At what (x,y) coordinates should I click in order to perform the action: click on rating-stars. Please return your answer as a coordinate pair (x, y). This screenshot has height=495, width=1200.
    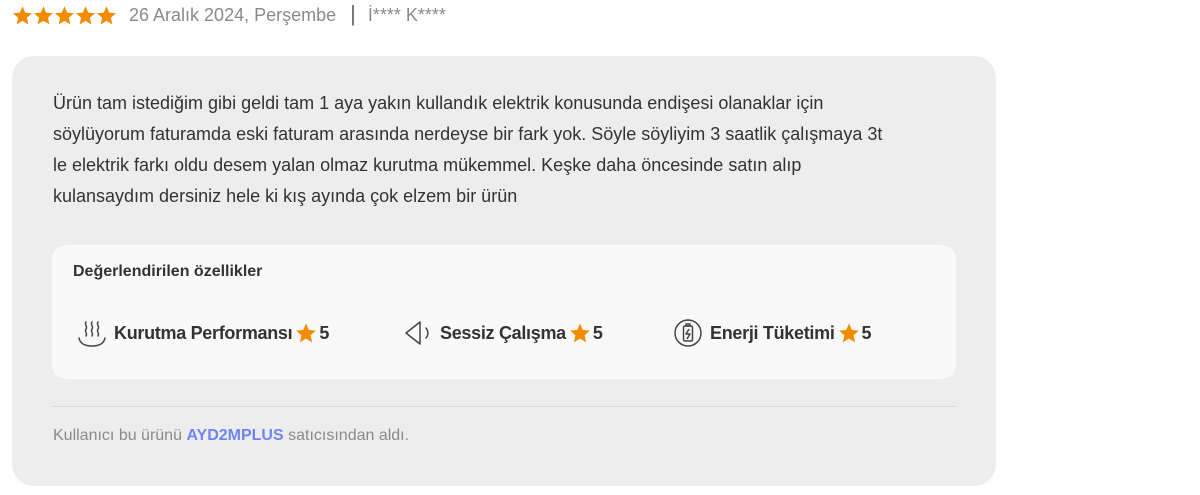
    Looking at the image, I should click on (64, 15).